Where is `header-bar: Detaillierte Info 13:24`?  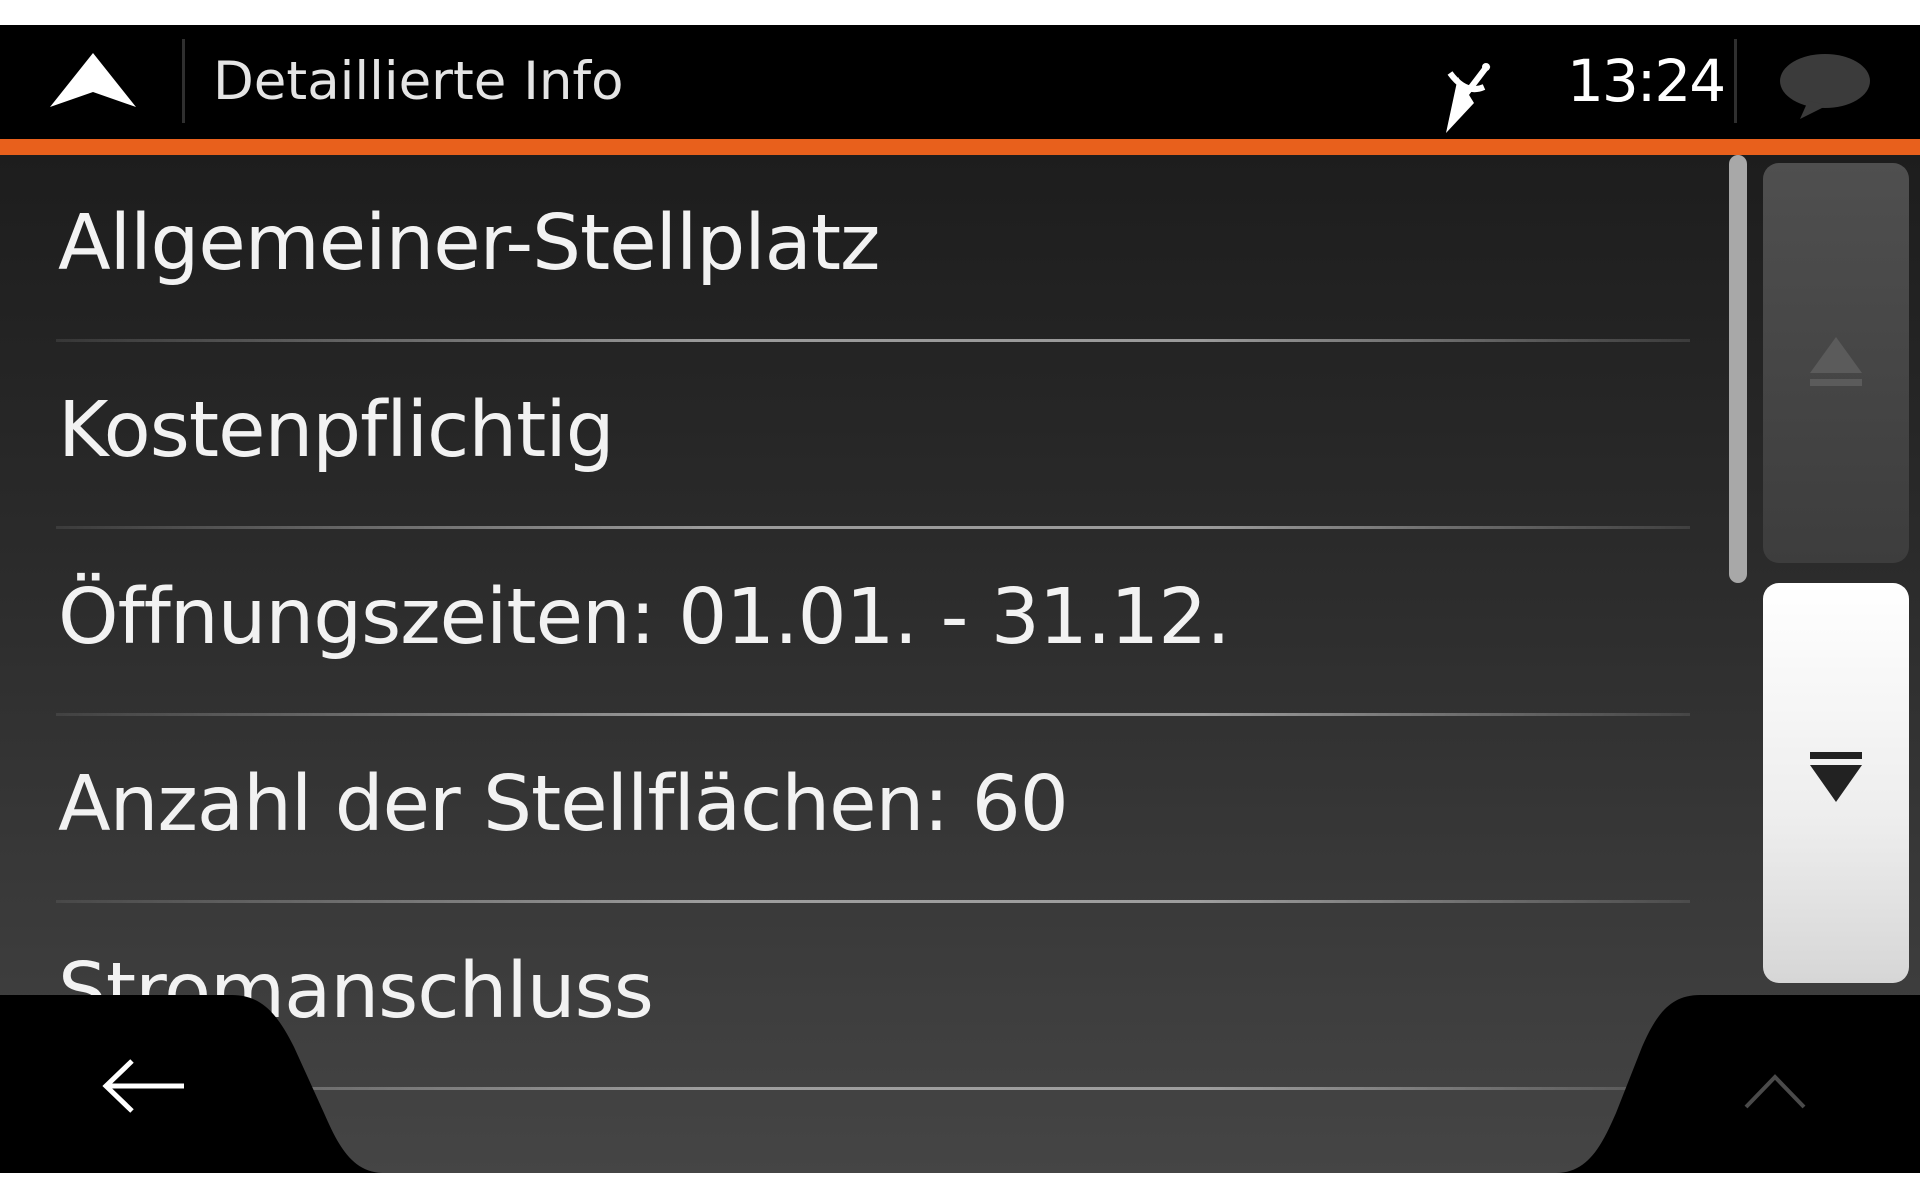 header-bar: Detaillierte Info 13:24 is located at coordinates (960, 82).